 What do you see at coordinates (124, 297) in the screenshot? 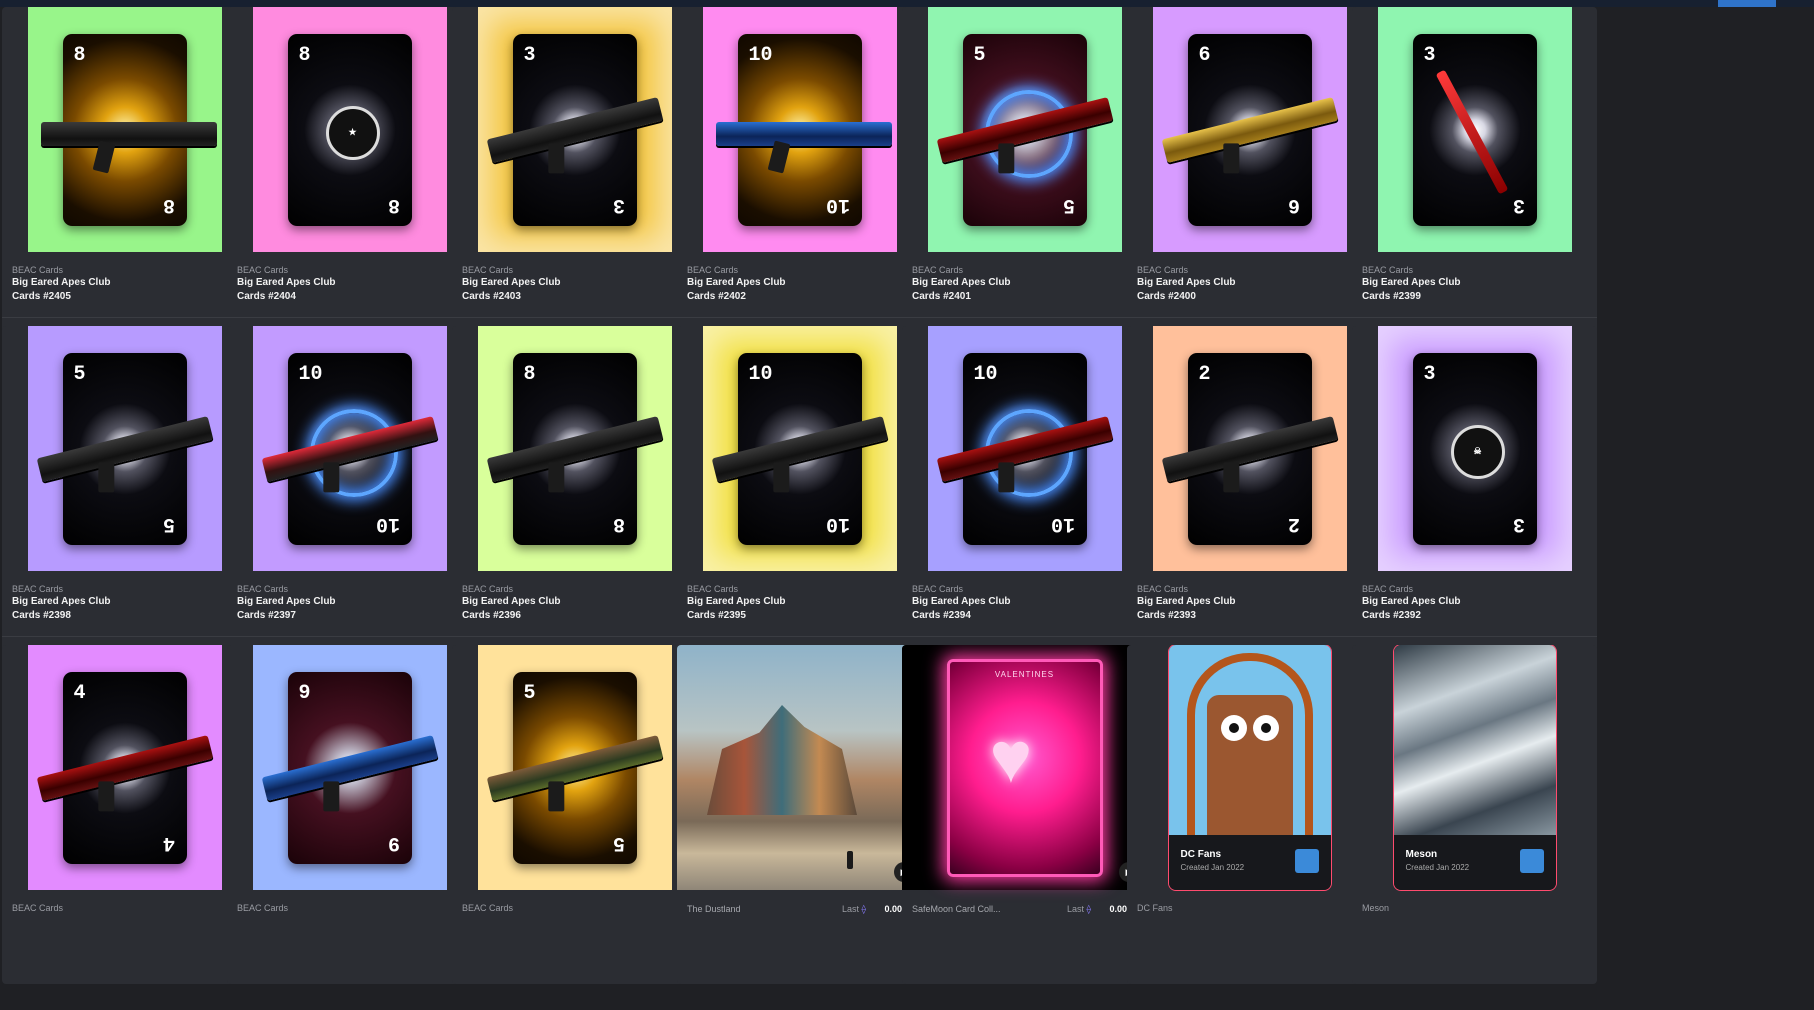
I see `nft-title-line2: Cards #2405` at bounding box center [124, 297].